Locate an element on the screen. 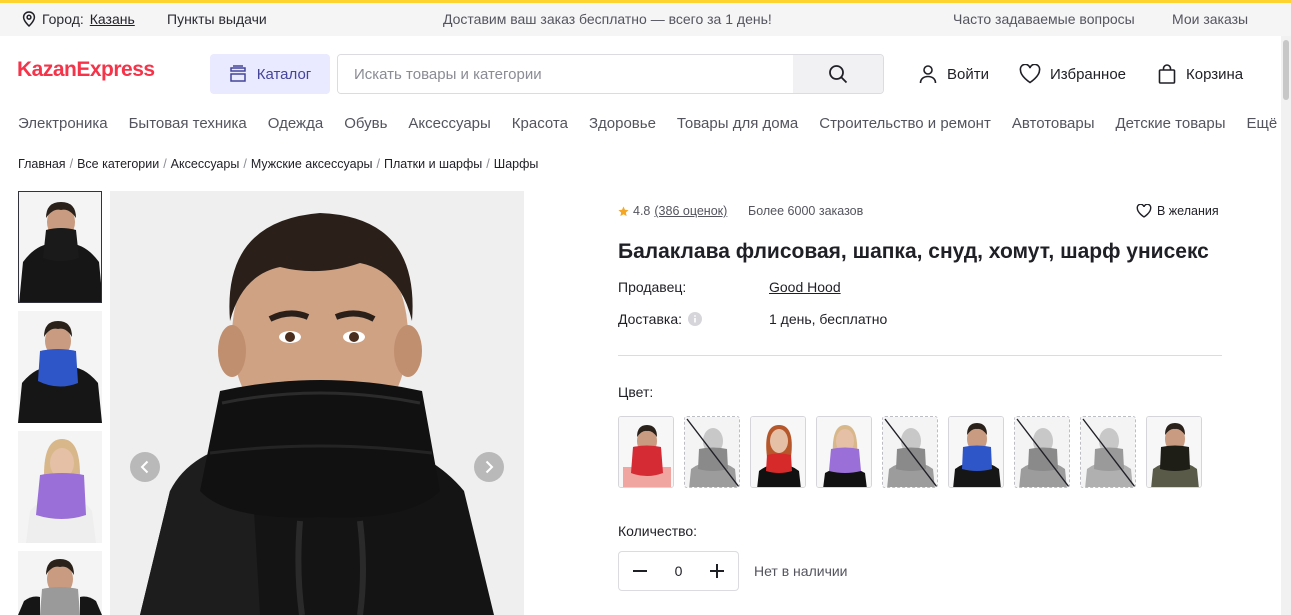 The height and width of the screenshot is (615, 1291). thumbnail-photo-purple is located at coordinates (60, 487).